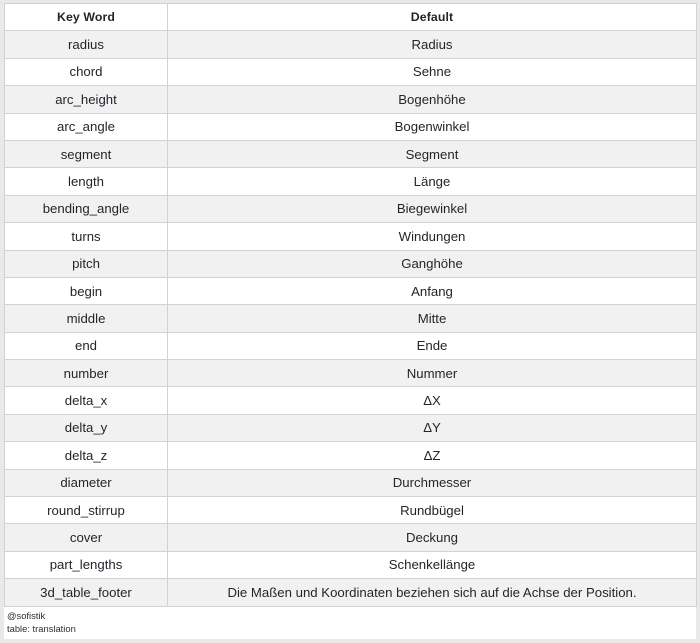  What do you see at coordinates (350, 625) in the screenshot?
I see `table-caption: @sofistik table: translation` at bounding box center [350, 625].